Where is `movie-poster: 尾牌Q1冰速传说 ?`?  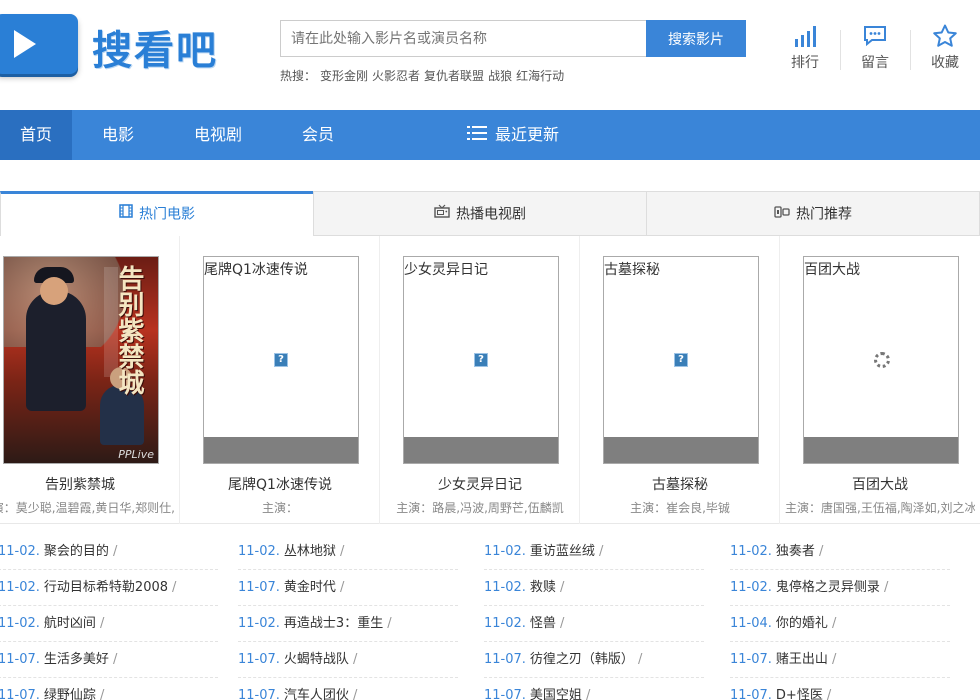
movie-poster: 尾牌Q1冰速传说 ? is located at coordinates (281, 360).